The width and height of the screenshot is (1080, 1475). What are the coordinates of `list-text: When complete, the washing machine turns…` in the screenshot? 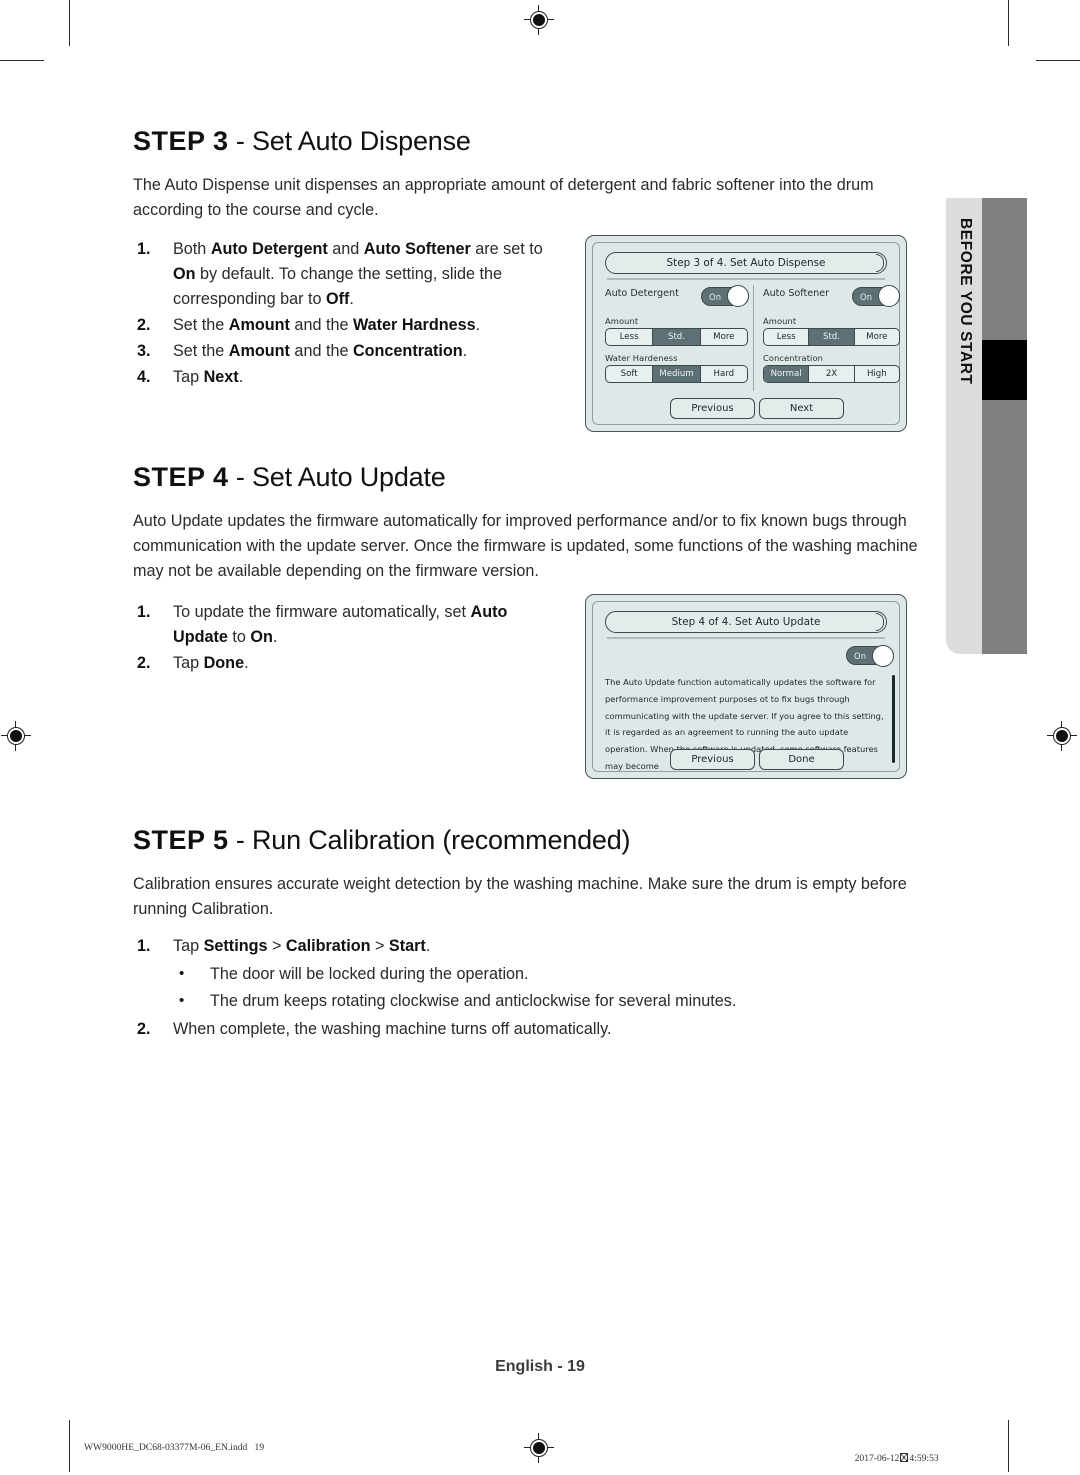 It's located at (392, 1029).